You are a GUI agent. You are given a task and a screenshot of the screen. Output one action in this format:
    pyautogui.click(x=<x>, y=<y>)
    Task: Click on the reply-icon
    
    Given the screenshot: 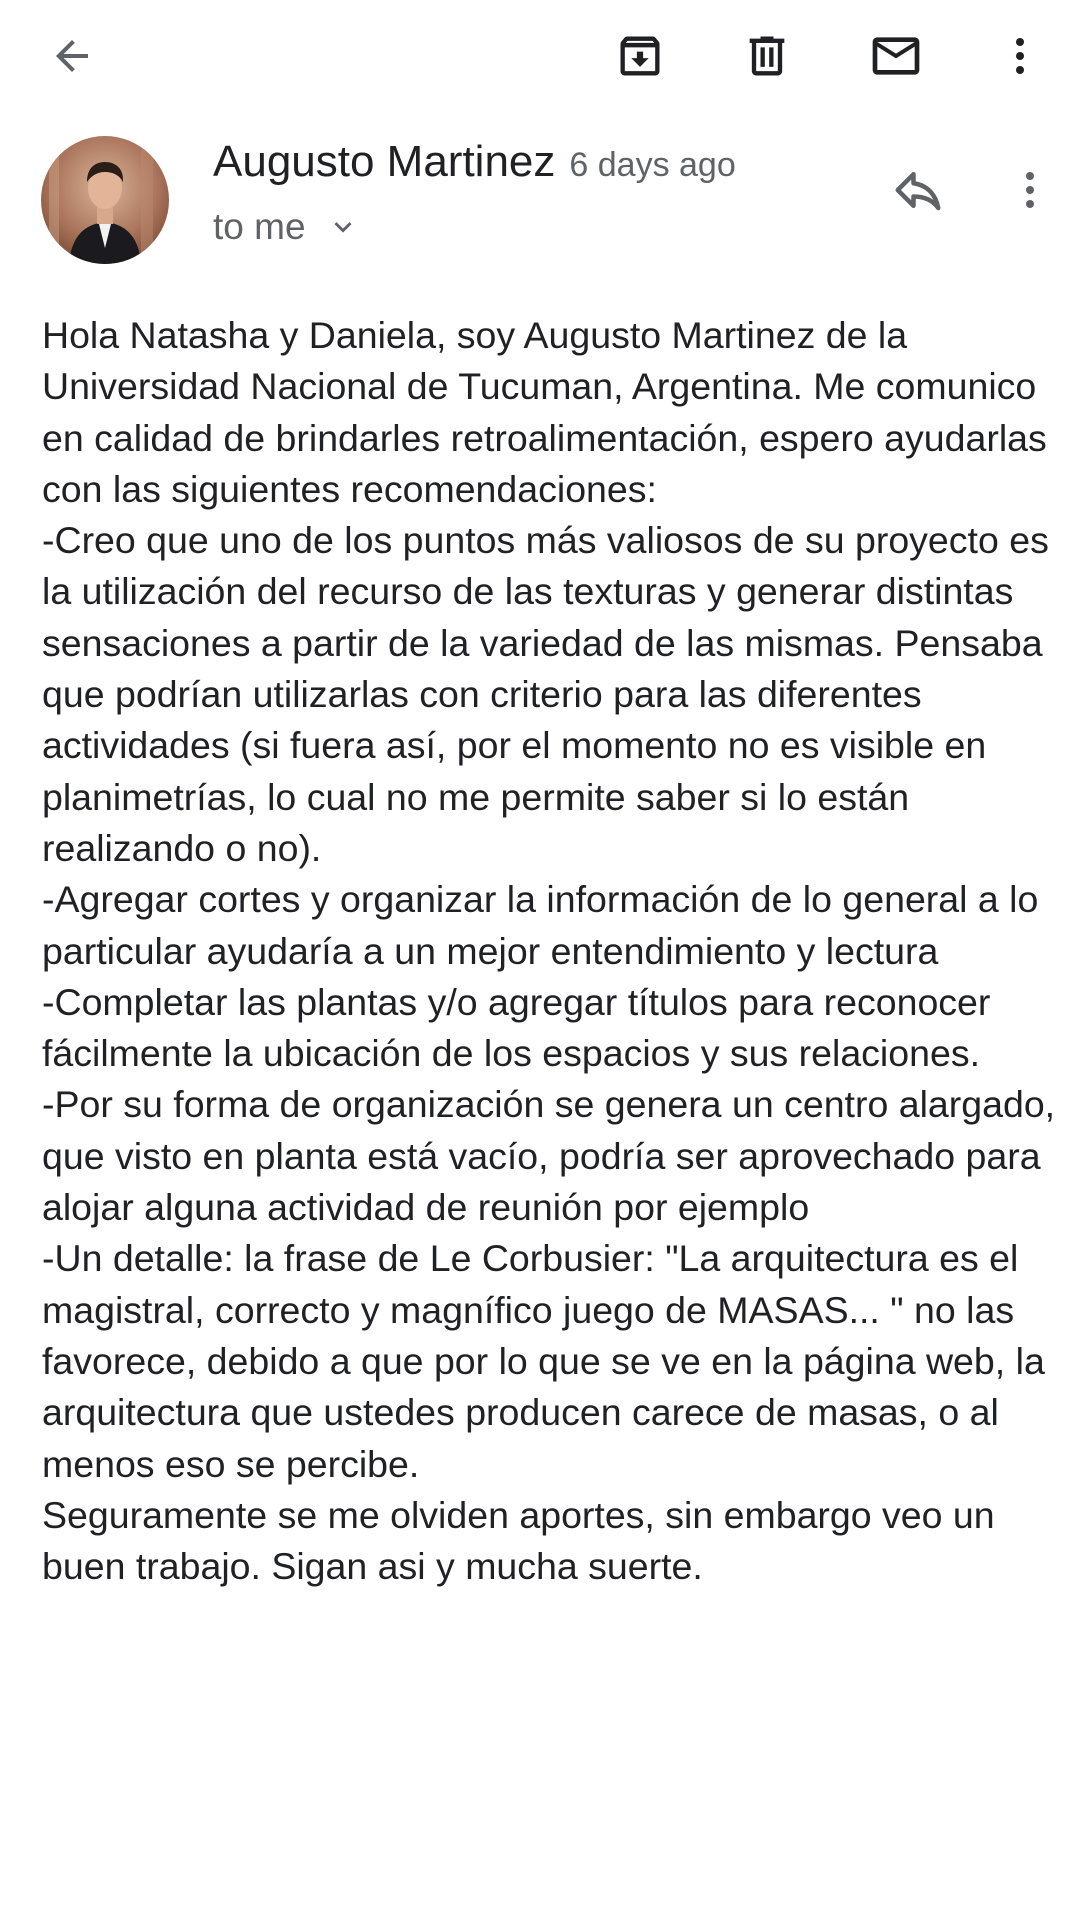 What is the action you would take?
    pyautogui.click(x=918, y=191)
    